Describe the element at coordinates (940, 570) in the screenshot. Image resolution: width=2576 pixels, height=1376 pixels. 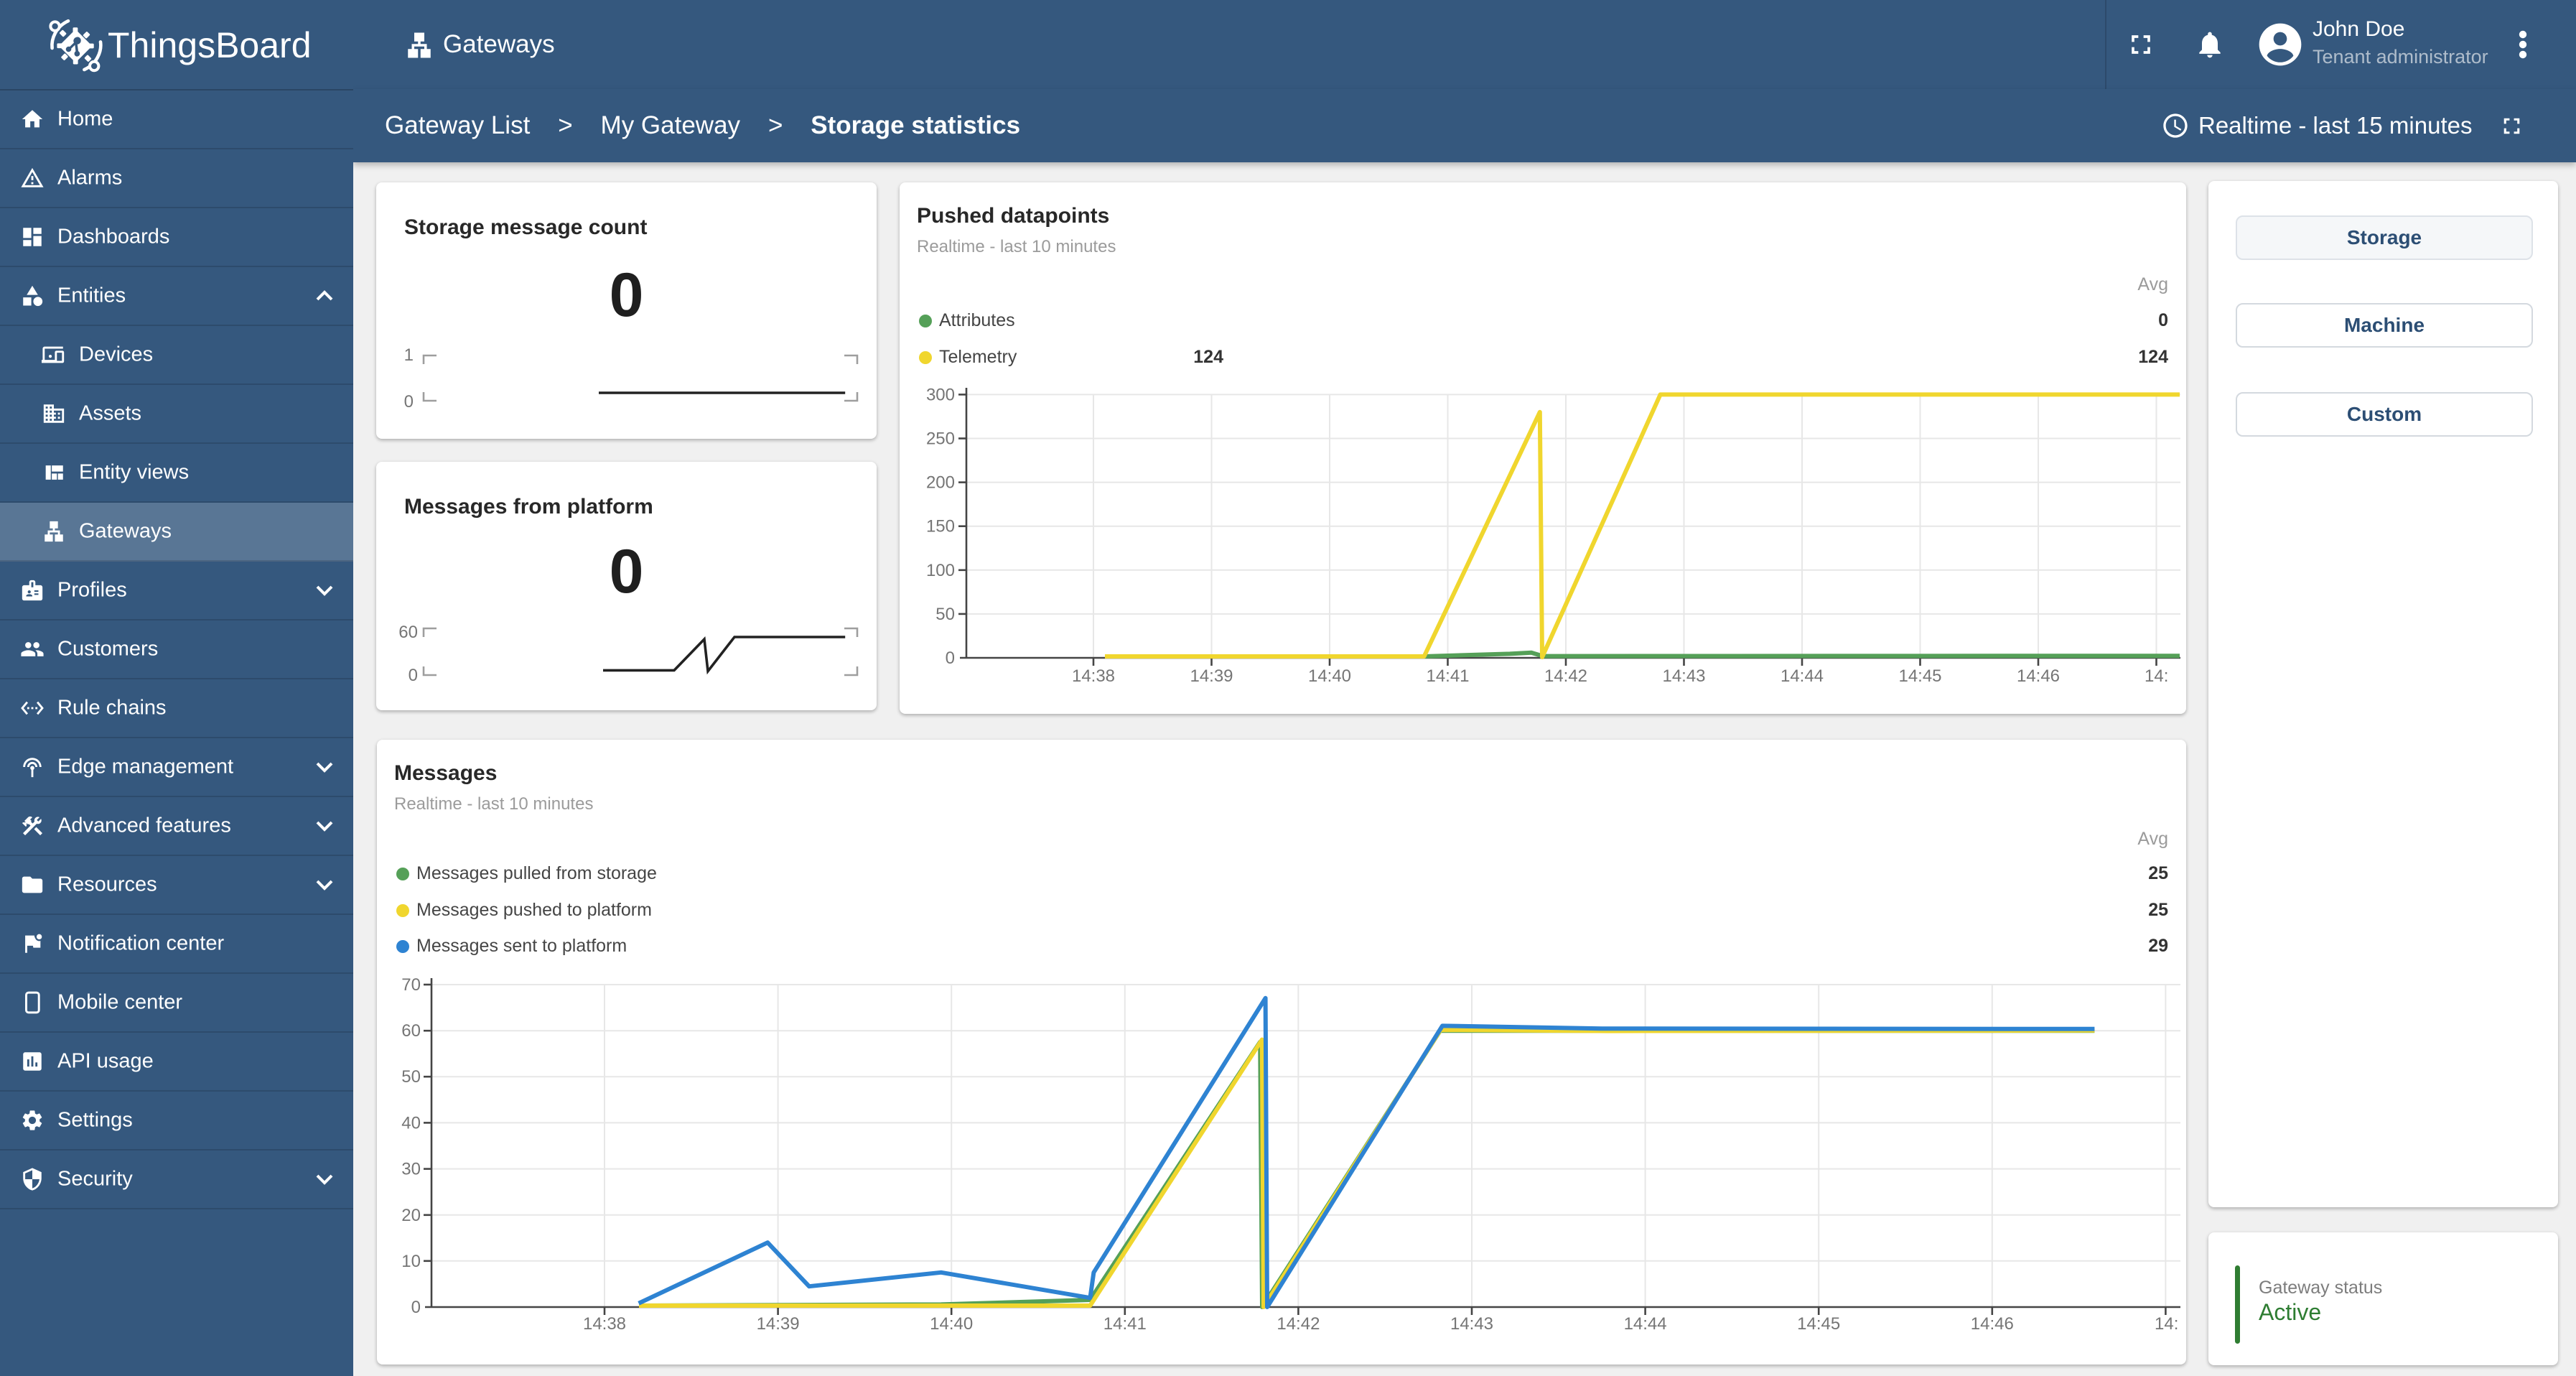
I see `svg-text: 100` at that location.